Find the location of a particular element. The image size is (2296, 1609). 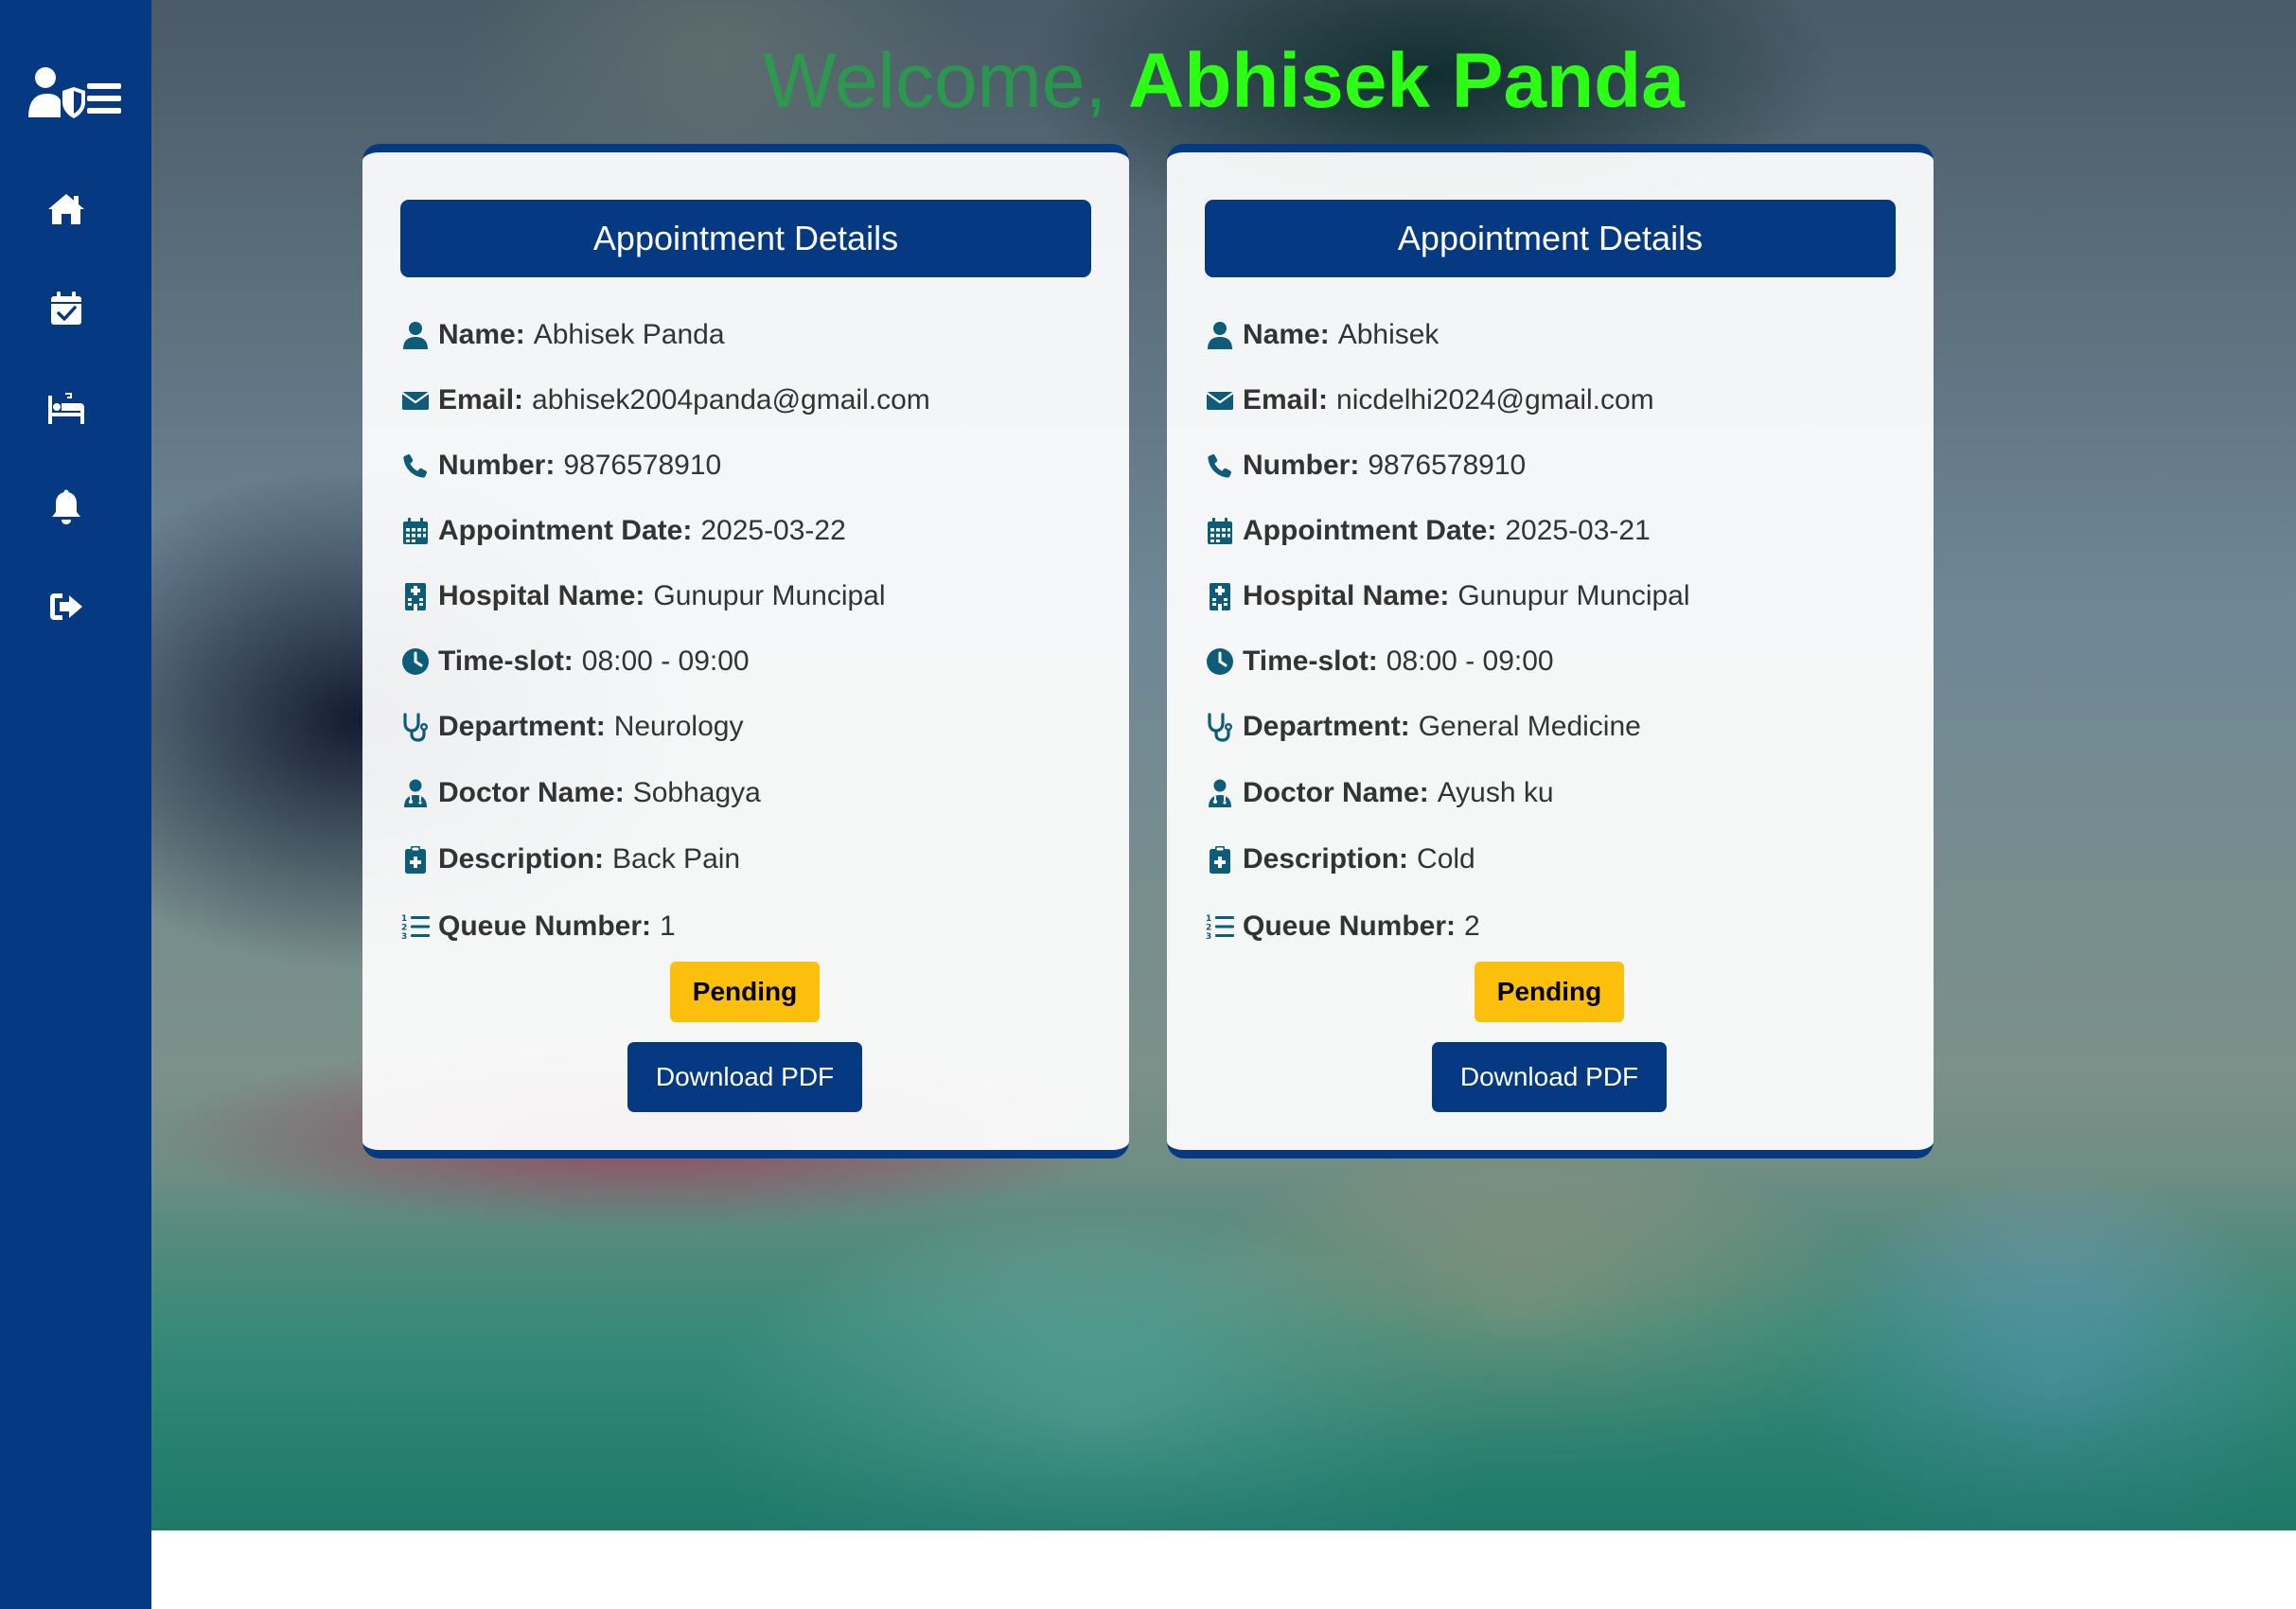

detail-value: Back Pain is located at coordinates (676, 859).